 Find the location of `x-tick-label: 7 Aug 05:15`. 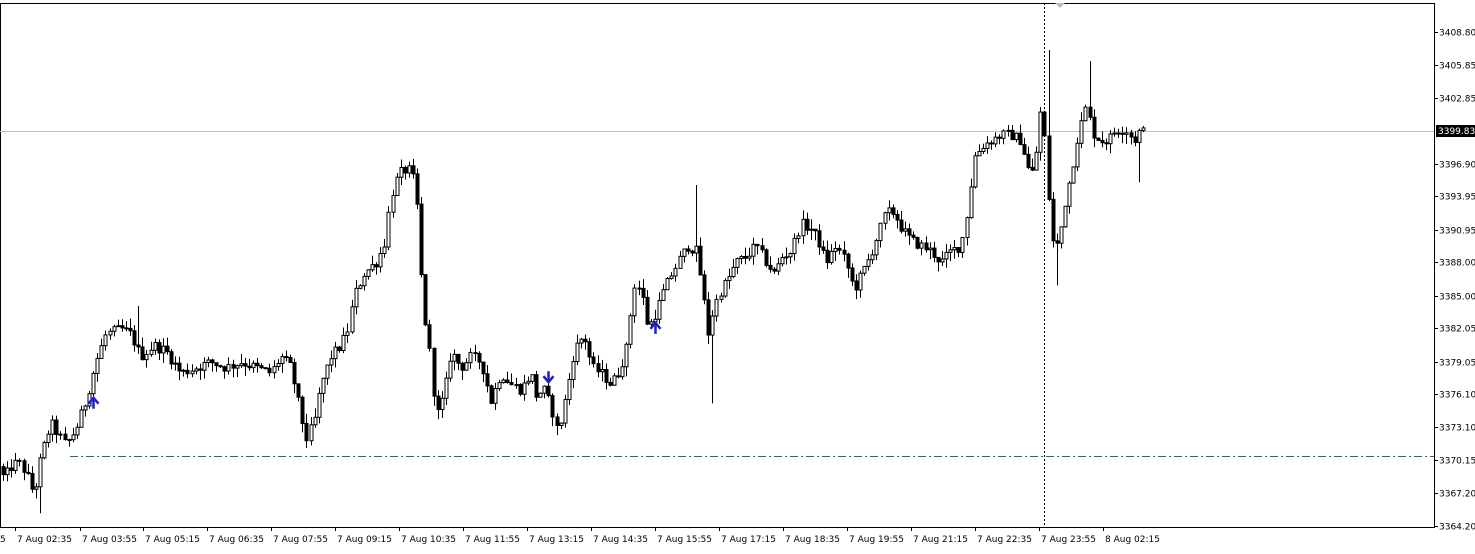

x-tick-label: 7 Aug 05:15 is located at coordinates (172, 540).